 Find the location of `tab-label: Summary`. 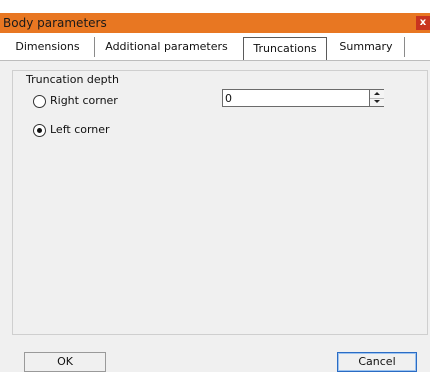

tab-label: Summary is located at coordinates (366, 46).